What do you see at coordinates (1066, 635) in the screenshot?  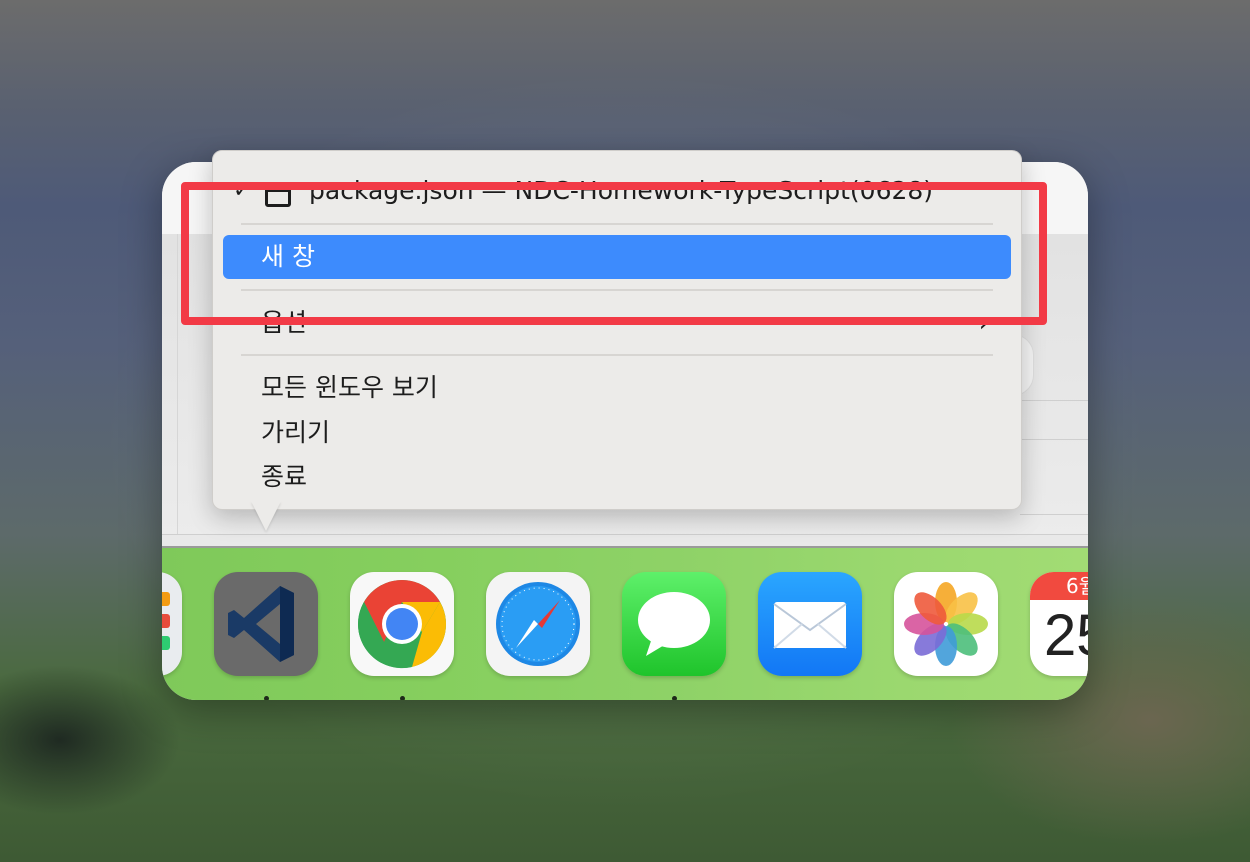 I see `calendar-day: 25` at bounding box center [1066, 635].